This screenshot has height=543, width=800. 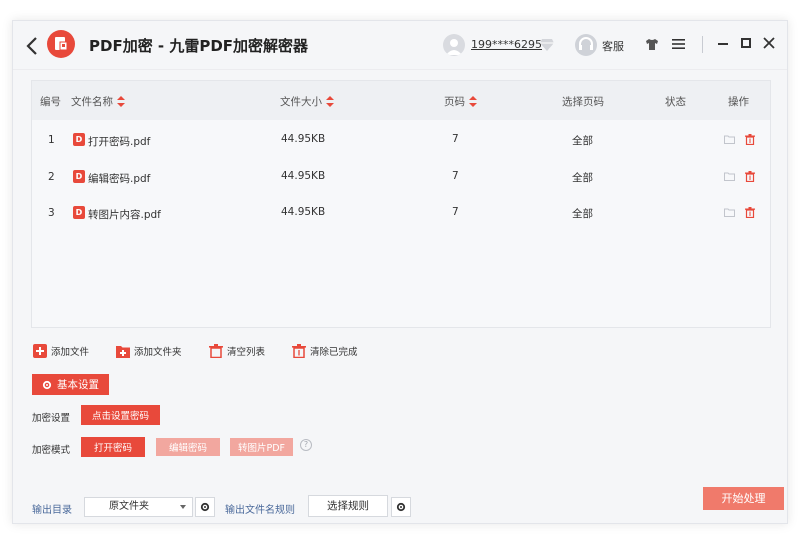 What do you see at coordinates (400, 45) in the screenshot?
I see `title-bar: PDF加密 - 九雷PDF加密解密器 199****6295 客服` at bounding box center [400, 45].